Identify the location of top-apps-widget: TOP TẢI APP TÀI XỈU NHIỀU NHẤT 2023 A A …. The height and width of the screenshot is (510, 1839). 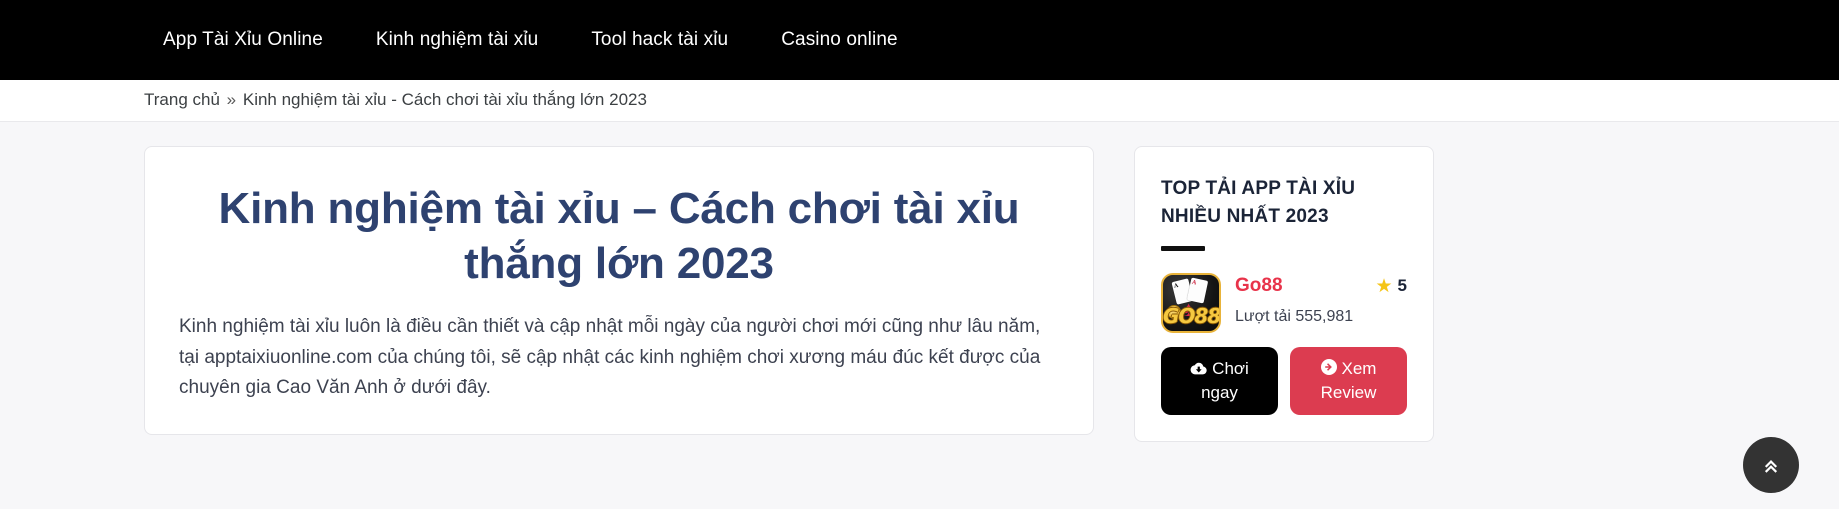
(1284, 294).